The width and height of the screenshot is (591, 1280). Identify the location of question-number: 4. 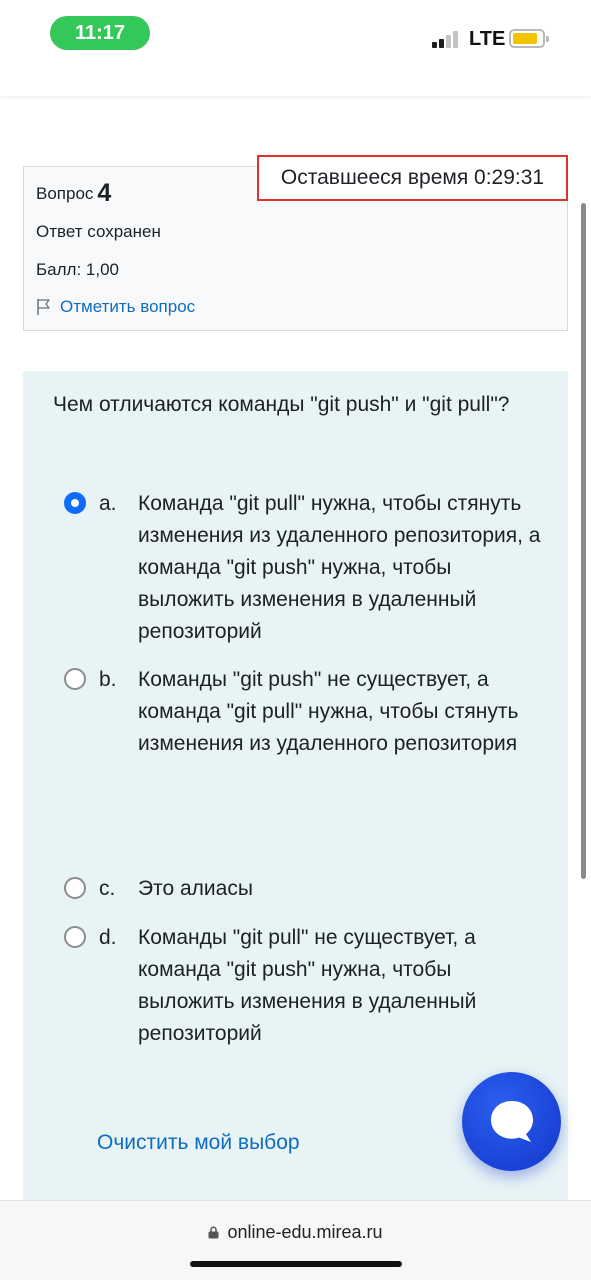
(104, 193).